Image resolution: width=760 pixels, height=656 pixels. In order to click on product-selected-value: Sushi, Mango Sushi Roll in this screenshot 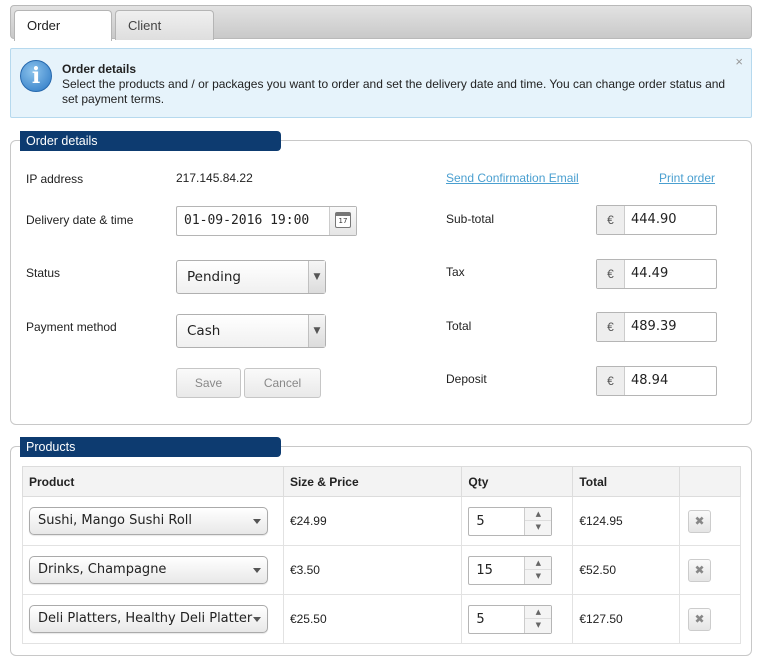, I will do `click(115, 520)`.